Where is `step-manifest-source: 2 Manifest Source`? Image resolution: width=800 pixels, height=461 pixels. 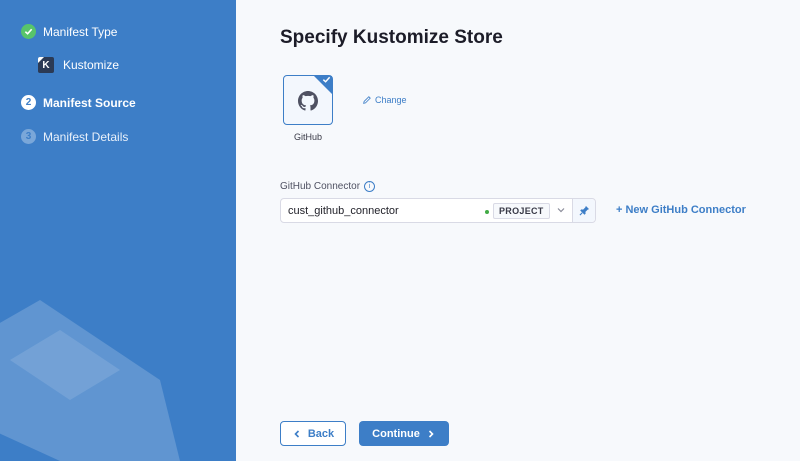 step-manifest-source: 2 Manifest Source is located at coordinates (78, 102).